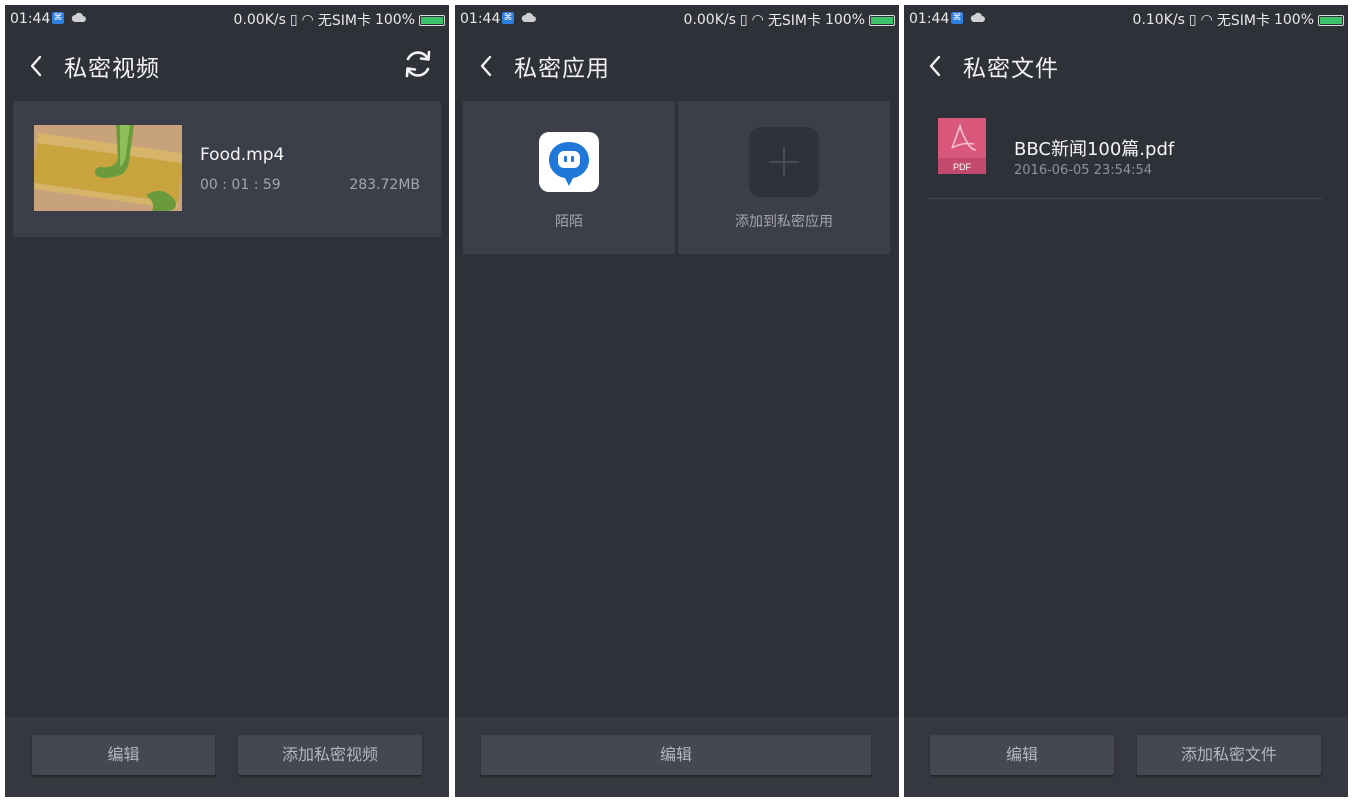  Describe the element at coordinates (112, 69) in the screenshot. I see `page-title: 私密视频` at that location.